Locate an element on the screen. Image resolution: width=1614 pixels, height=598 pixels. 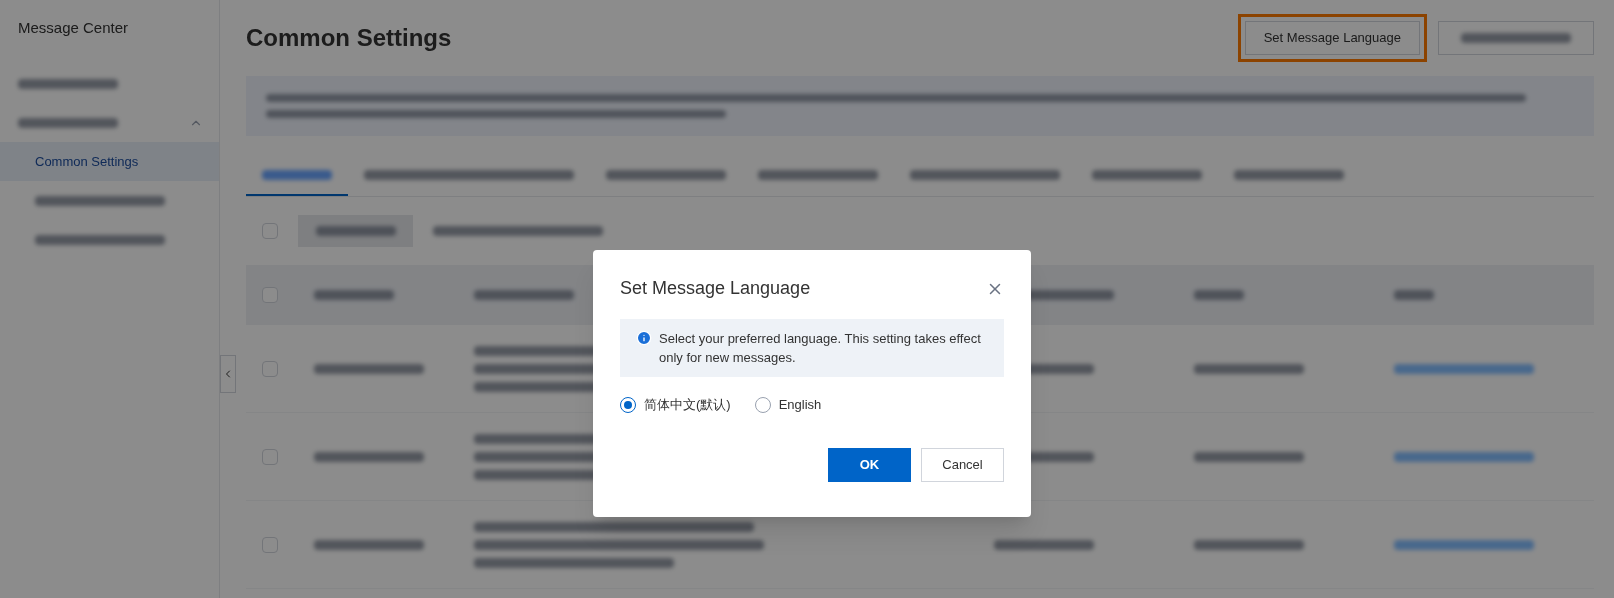
radio-option: 简体中文(默认) is located at coordinates (675, 405).